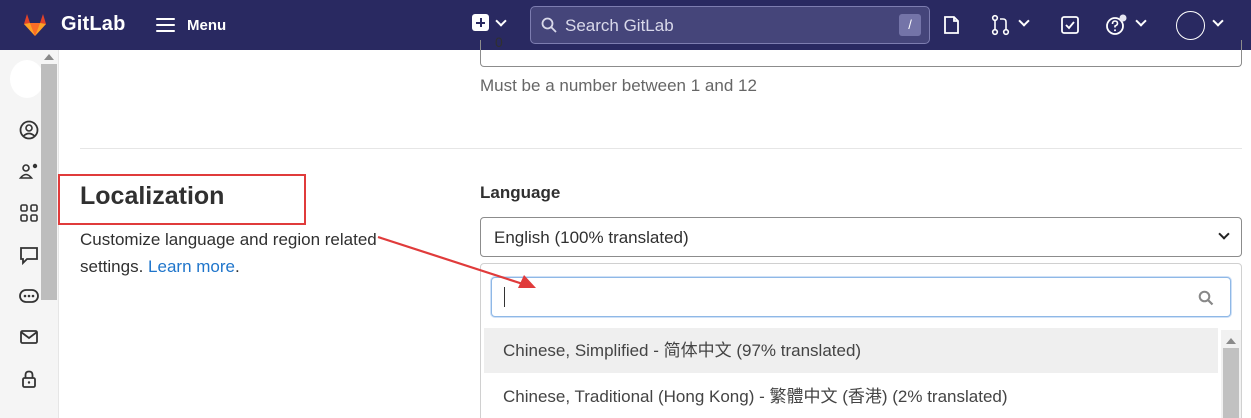 Image resolution: width=1251 pixels, height=418 pixels. What do you see at coordinates (1116, 25) in the screenshot?
I see `help-icon` at bounding box center [1116, 25].